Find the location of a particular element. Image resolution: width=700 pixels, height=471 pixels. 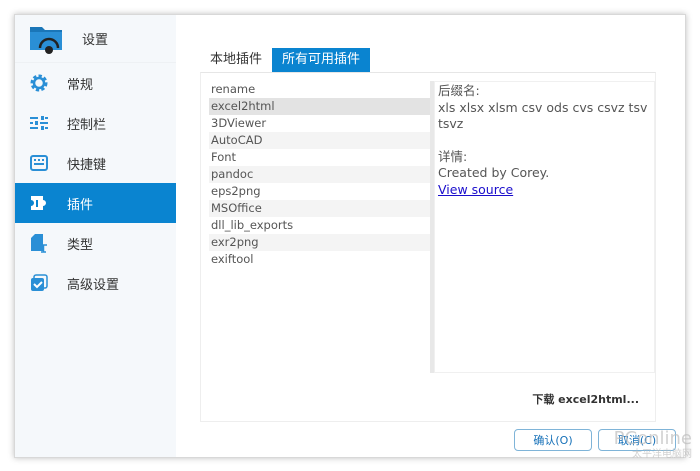

tab-all-plugins: 所有可用插件 is located at coordinates (321, 60).